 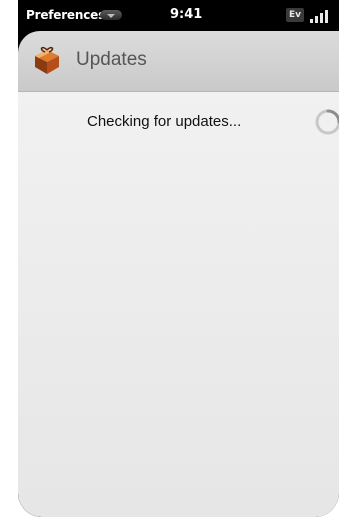 I want to click on signal-strength-icon, so click(x=321, y=16).